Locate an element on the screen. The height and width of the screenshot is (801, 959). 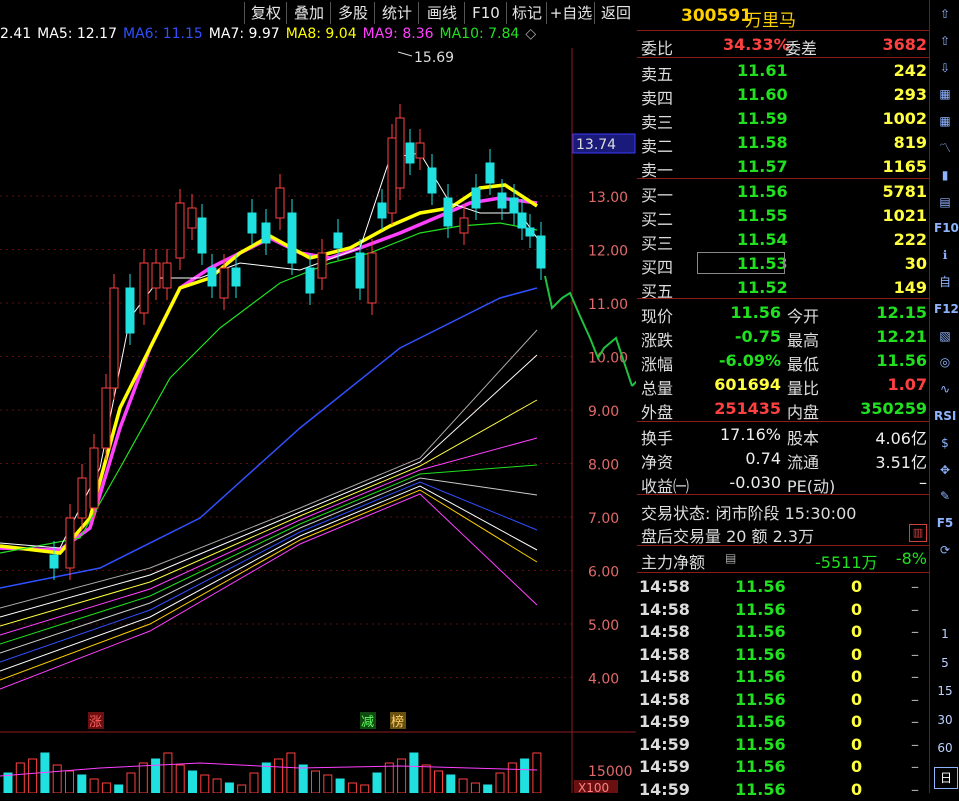
toolbar-button-4: 画线 is located at coordinates (441, 13).